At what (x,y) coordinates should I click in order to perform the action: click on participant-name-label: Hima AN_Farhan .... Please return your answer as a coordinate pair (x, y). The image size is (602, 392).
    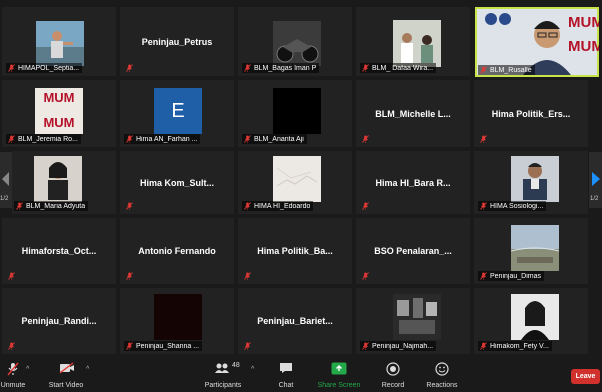
    Looking at the image, I should click on (162, 139).